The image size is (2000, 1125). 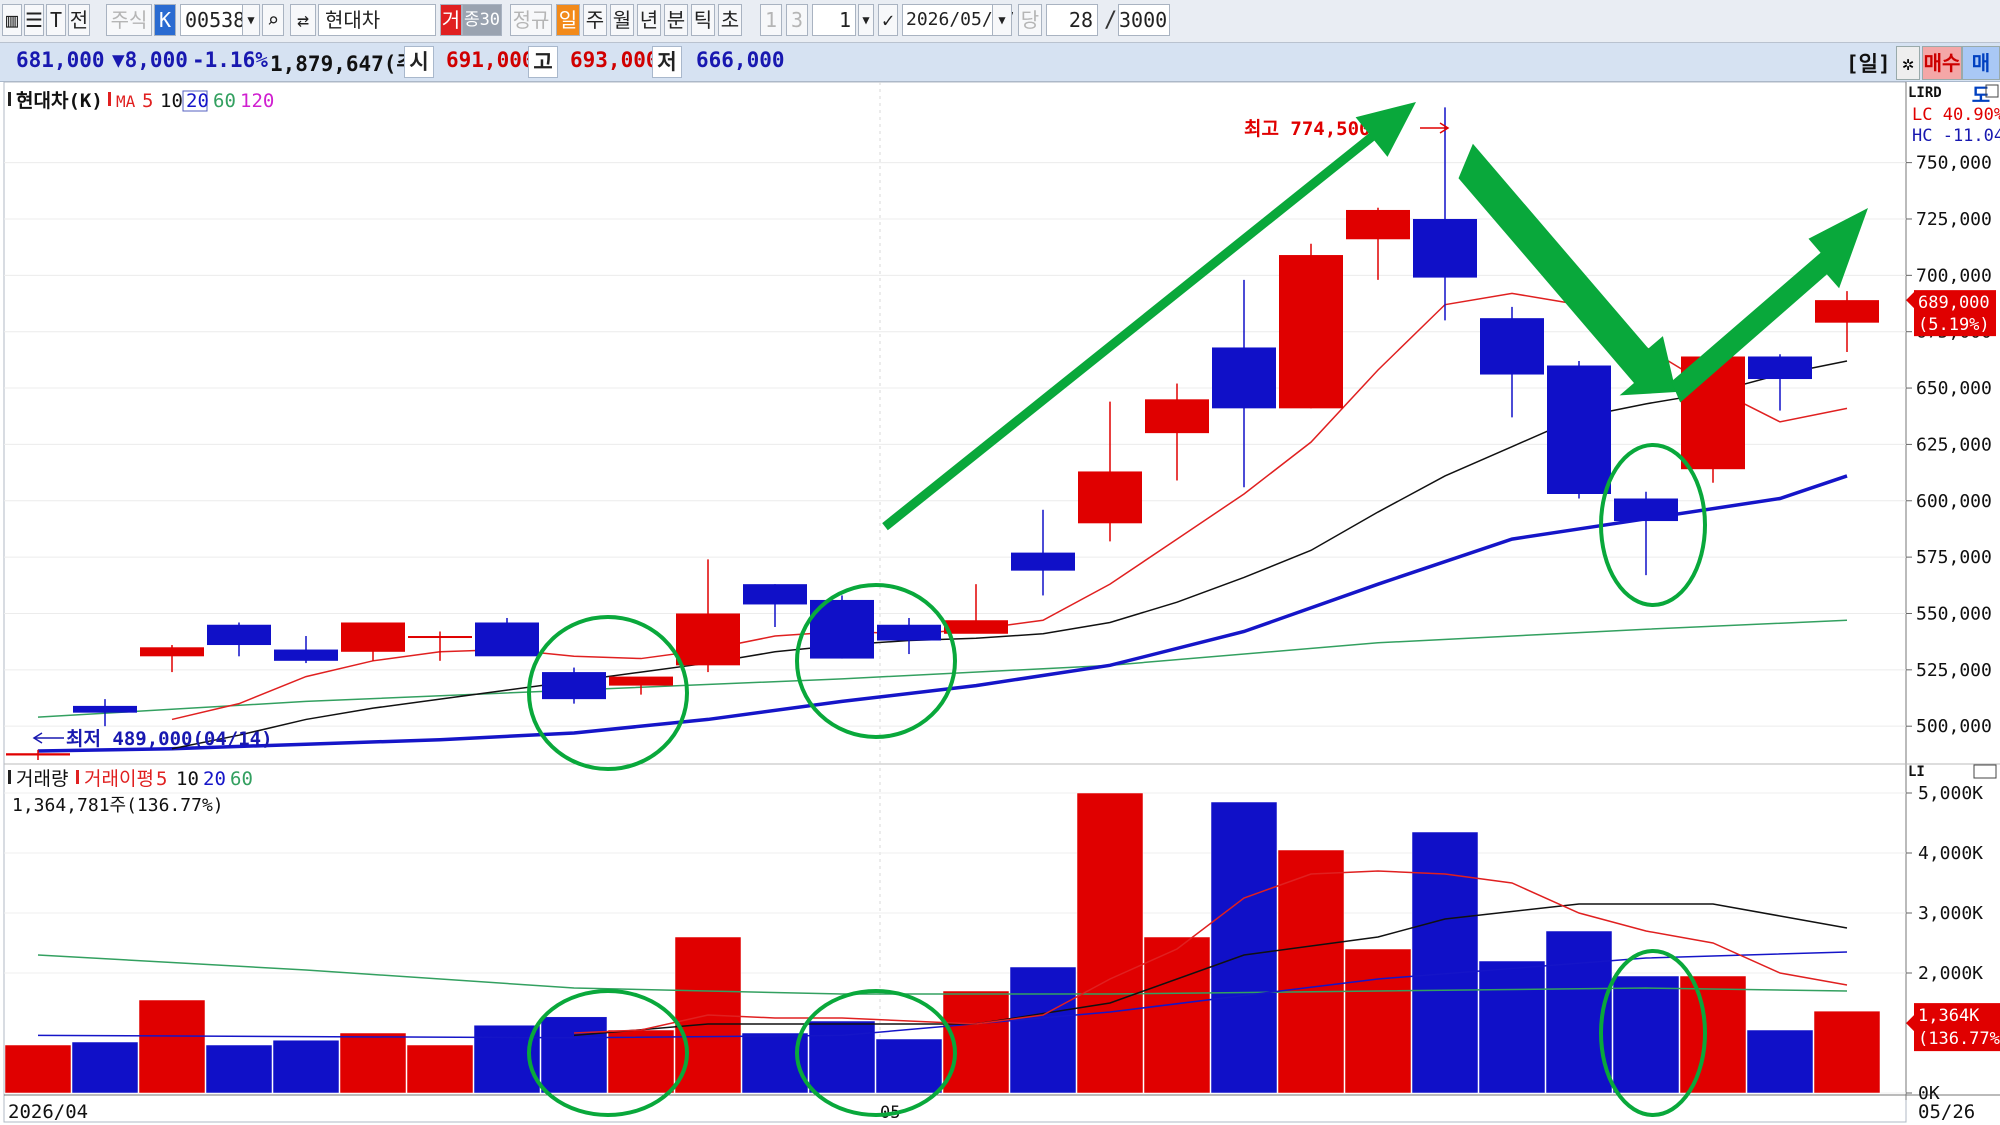 I want to click on ma-label: MA, so click(x=126, y=101).